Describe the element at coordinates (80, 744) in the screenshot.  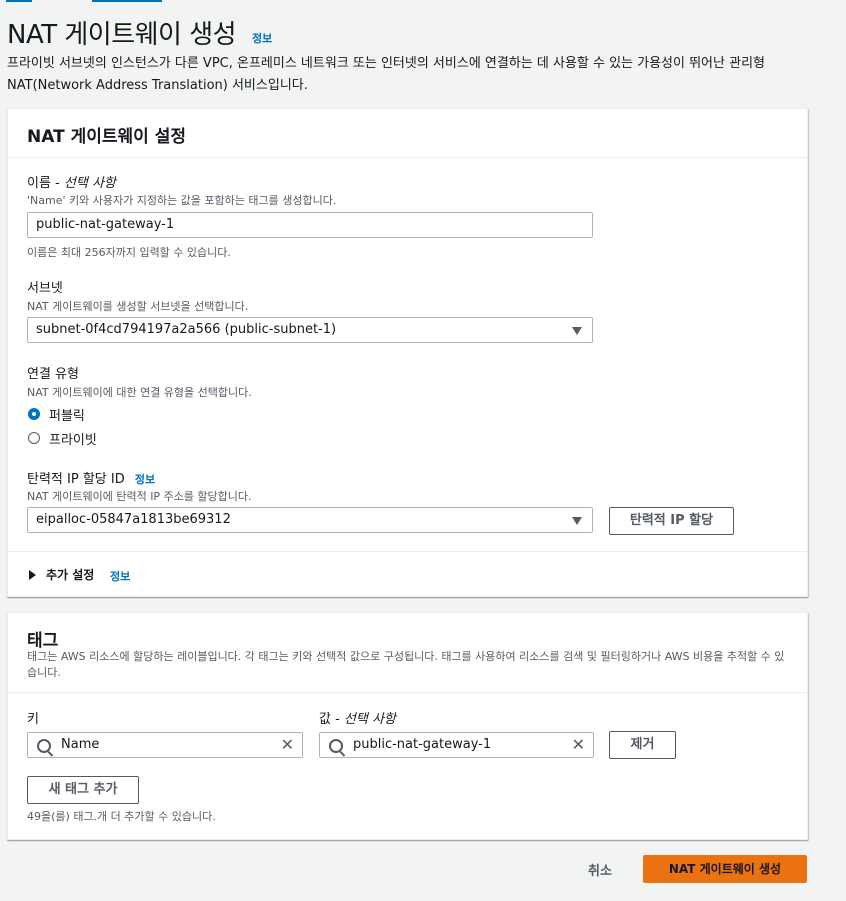
I see `tag-key-value: Name` at that location.